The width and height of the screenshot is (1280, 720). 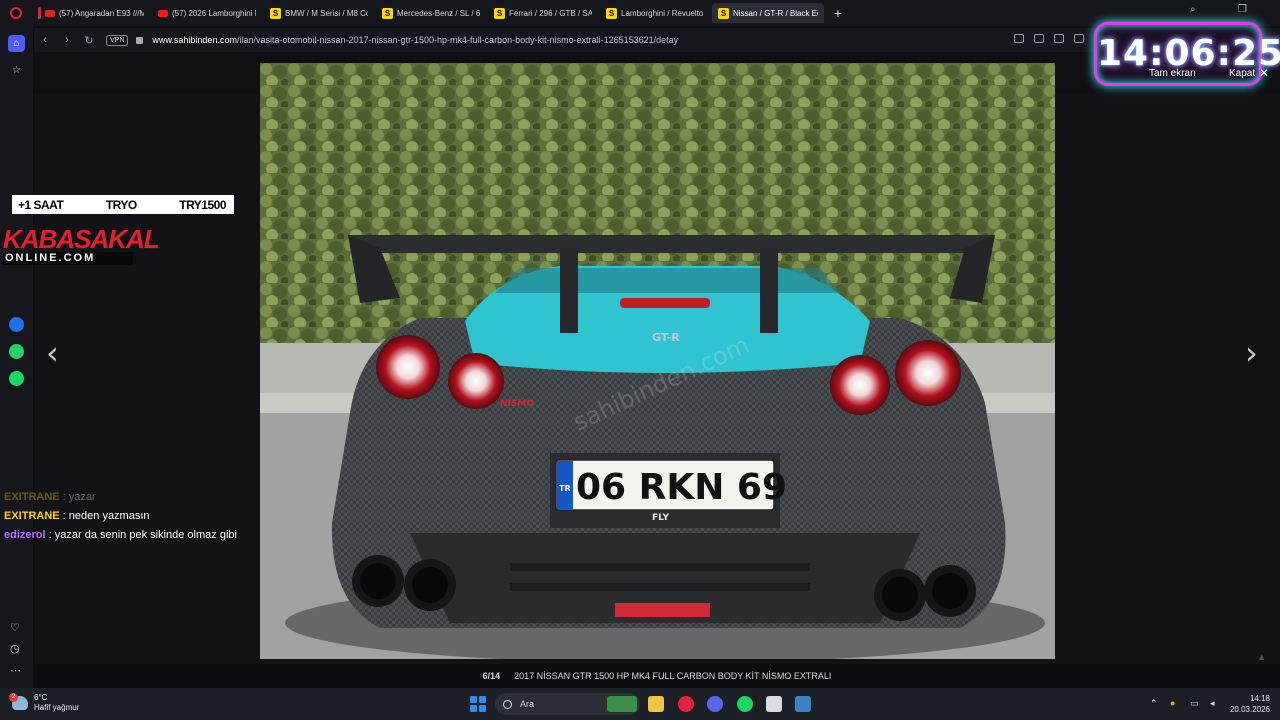 What do you see at coordinates (1264, 73) in the screenshot?
I see `close-icon: ✕` at bounding box center [1264, 73].